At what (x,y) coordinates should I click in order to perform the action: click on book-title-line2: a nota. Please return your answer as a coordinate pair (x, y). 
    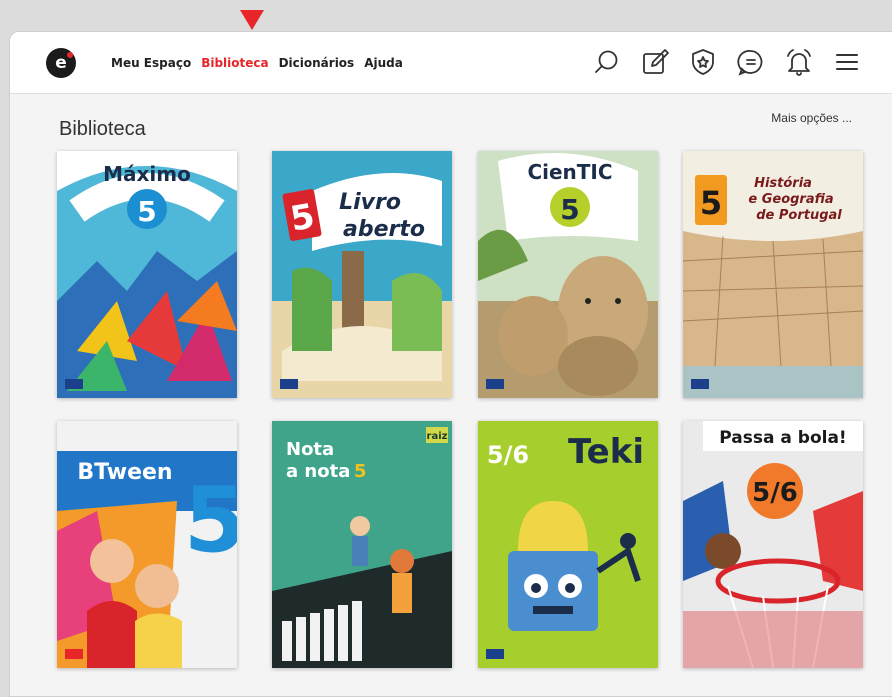
    Looking at the image, I should click on (318, 471).